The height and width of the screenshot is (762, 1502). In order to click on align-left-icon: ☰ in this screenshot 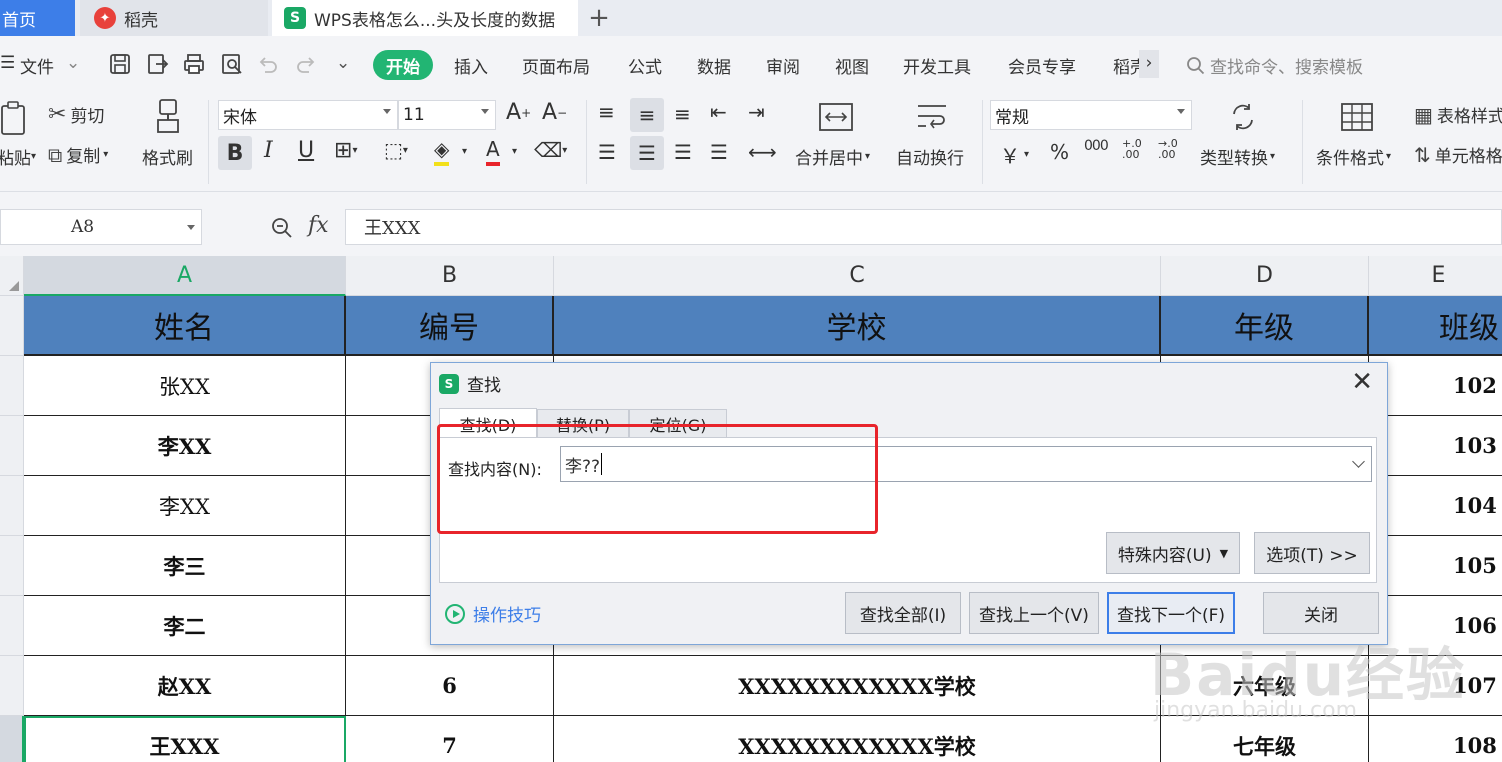, I will do `click(607, 152)`.